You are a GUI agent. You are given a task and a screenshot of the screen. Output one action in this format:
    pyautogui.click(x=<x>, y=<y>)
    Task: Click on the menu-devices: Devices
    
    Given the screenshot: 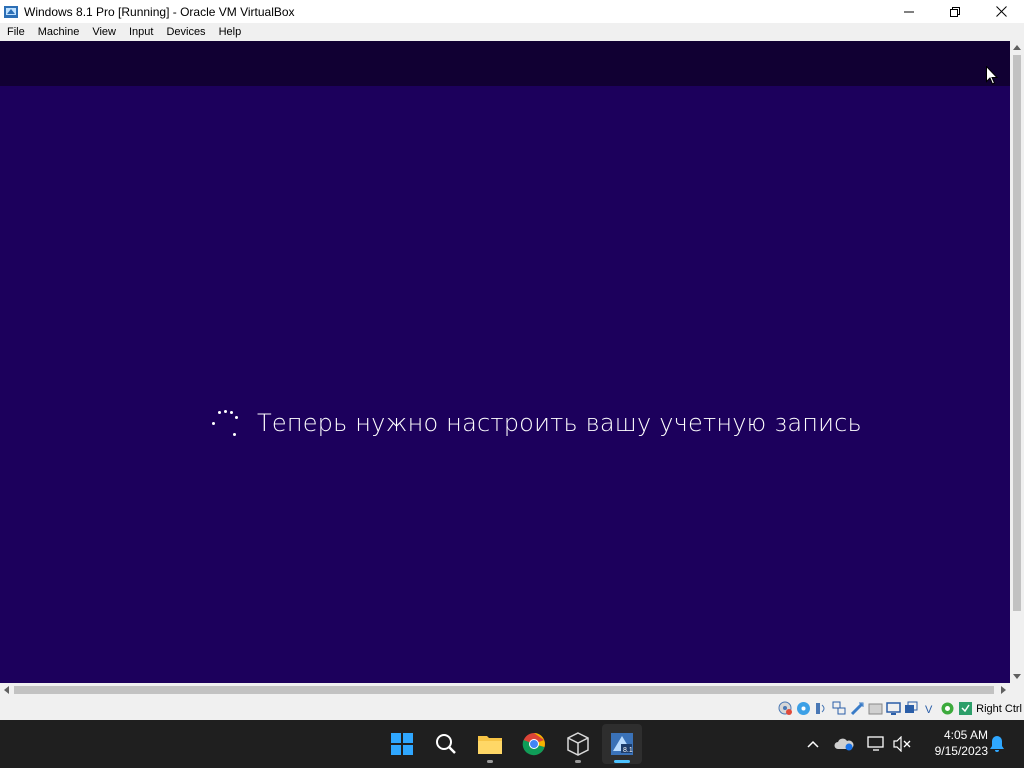 What is the action you would take?
    pyautogui.click(x=185, y=32)
    